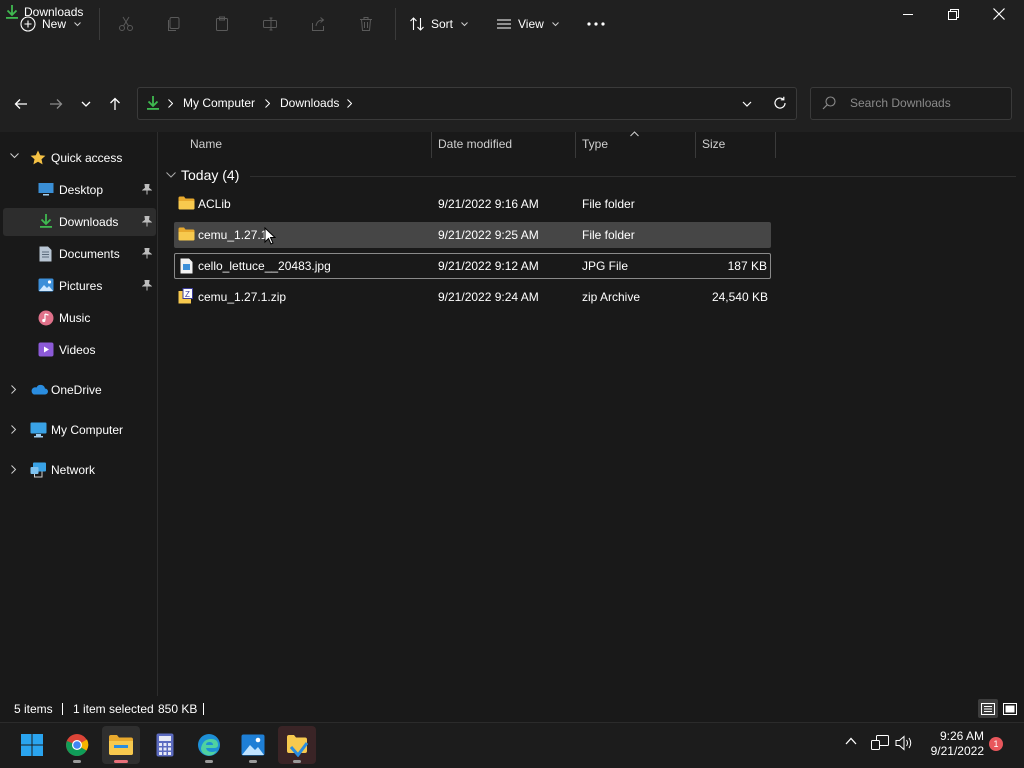 This screenshot has width=1024, height=768. Describe the element at coordinates (264, 266) in the screenshot. I see `file-name: cello_lettuce__20483.jpg` at that location.